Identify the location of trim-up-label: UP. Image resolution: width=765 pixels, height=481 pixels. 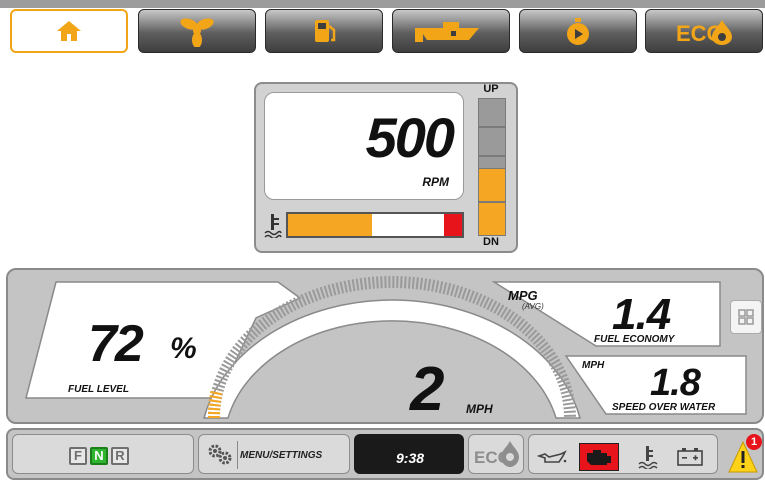
(491, 89).